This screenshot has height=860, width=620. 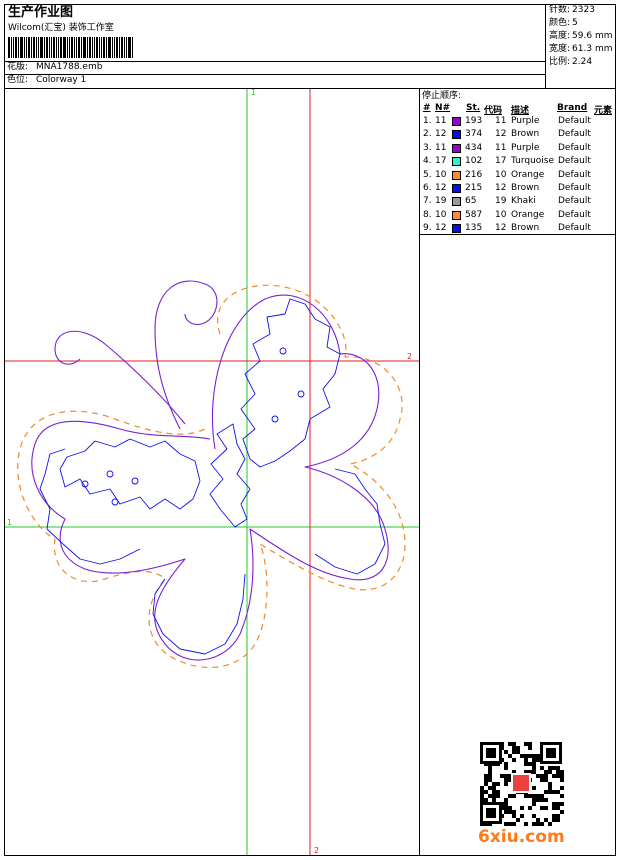 What do you see at coordinates (427, 228) in the screenshot?
I see `row-index: 9.` at bounding box center [427, 228].